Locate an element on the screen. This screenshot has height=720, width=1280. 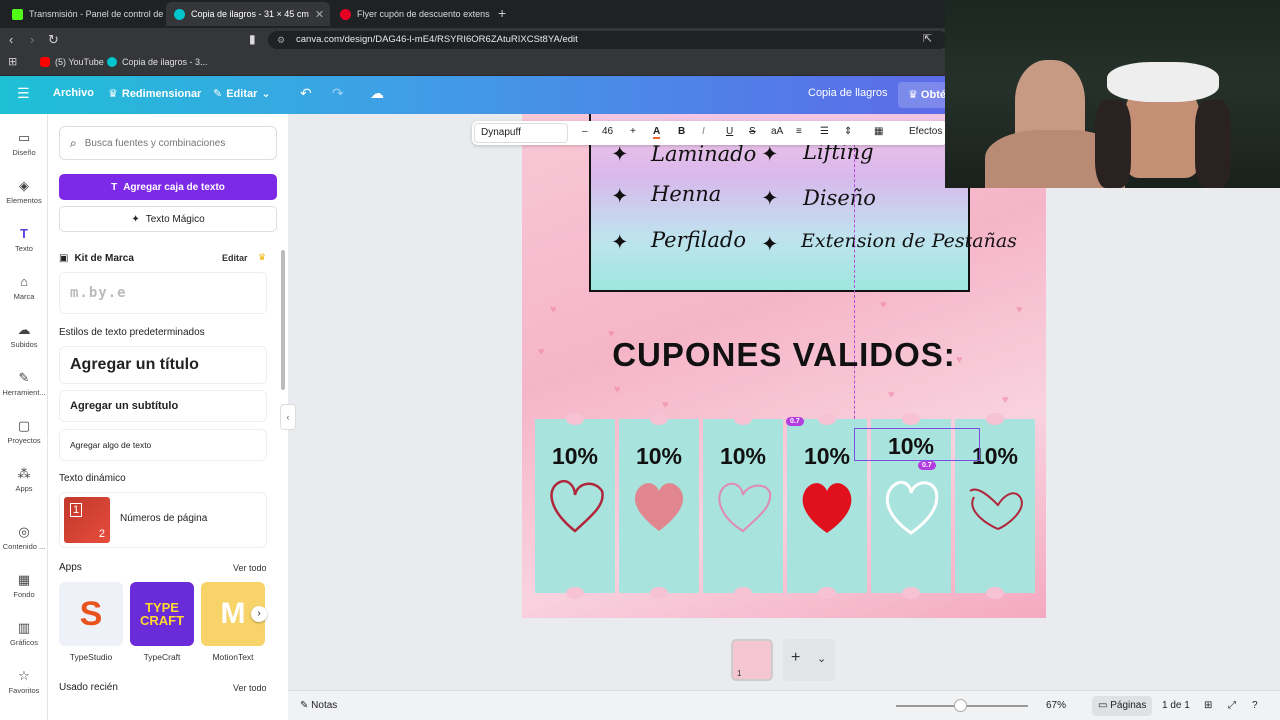
document-title: Copia de llagros is located at coordinates (848, 93).